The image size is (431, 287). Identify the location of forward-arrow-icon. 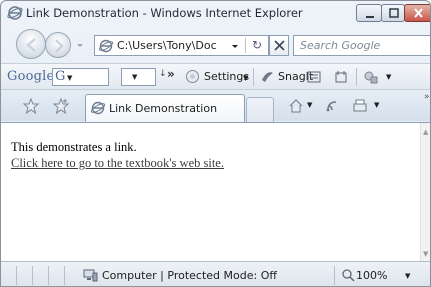
(59, 46).